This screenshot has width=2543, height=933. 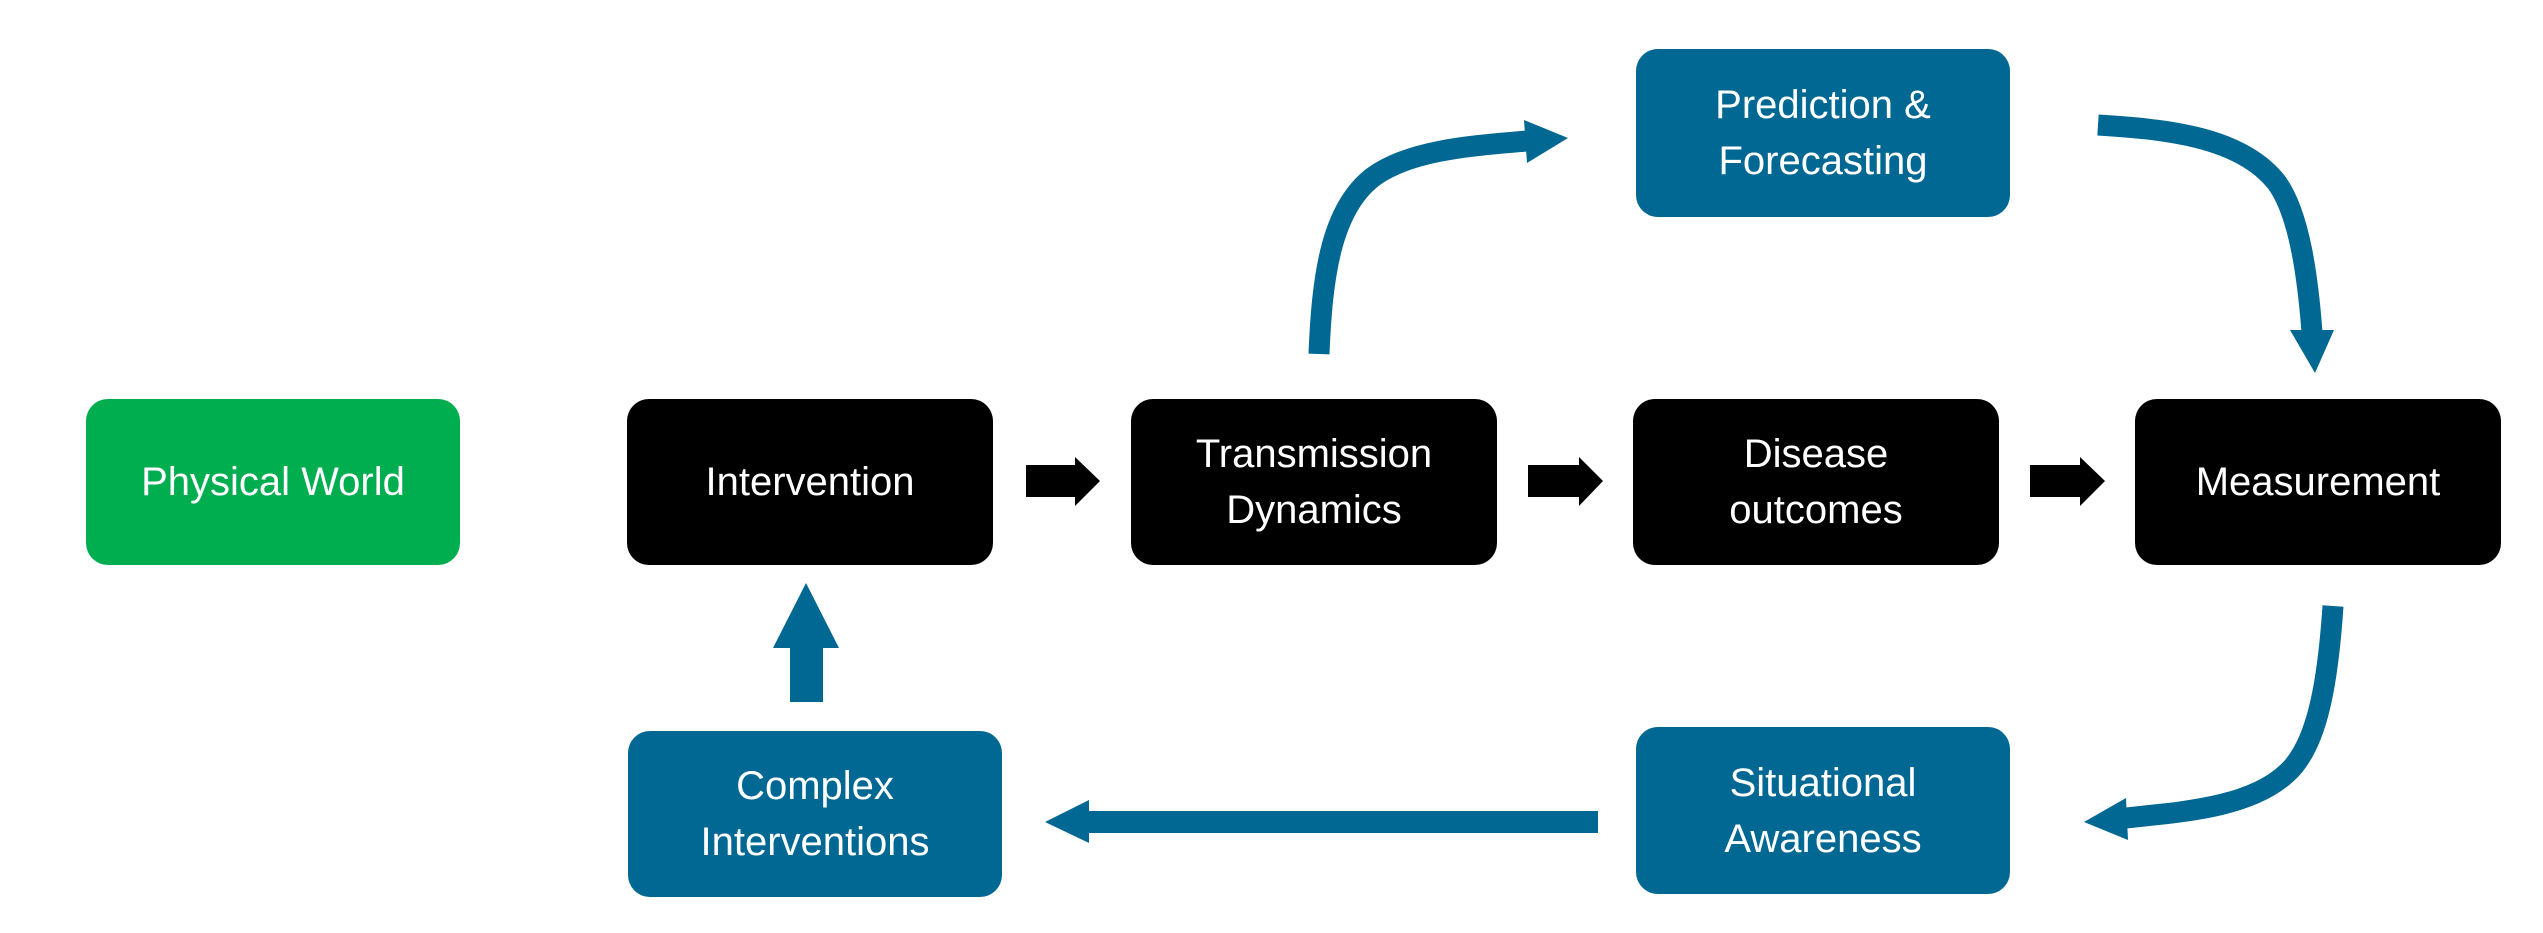 What do you see at coordinates (2067, 481) in the screenshot?
I see `arrow-disease-to-measurement` at bounding box center [2067, 481].